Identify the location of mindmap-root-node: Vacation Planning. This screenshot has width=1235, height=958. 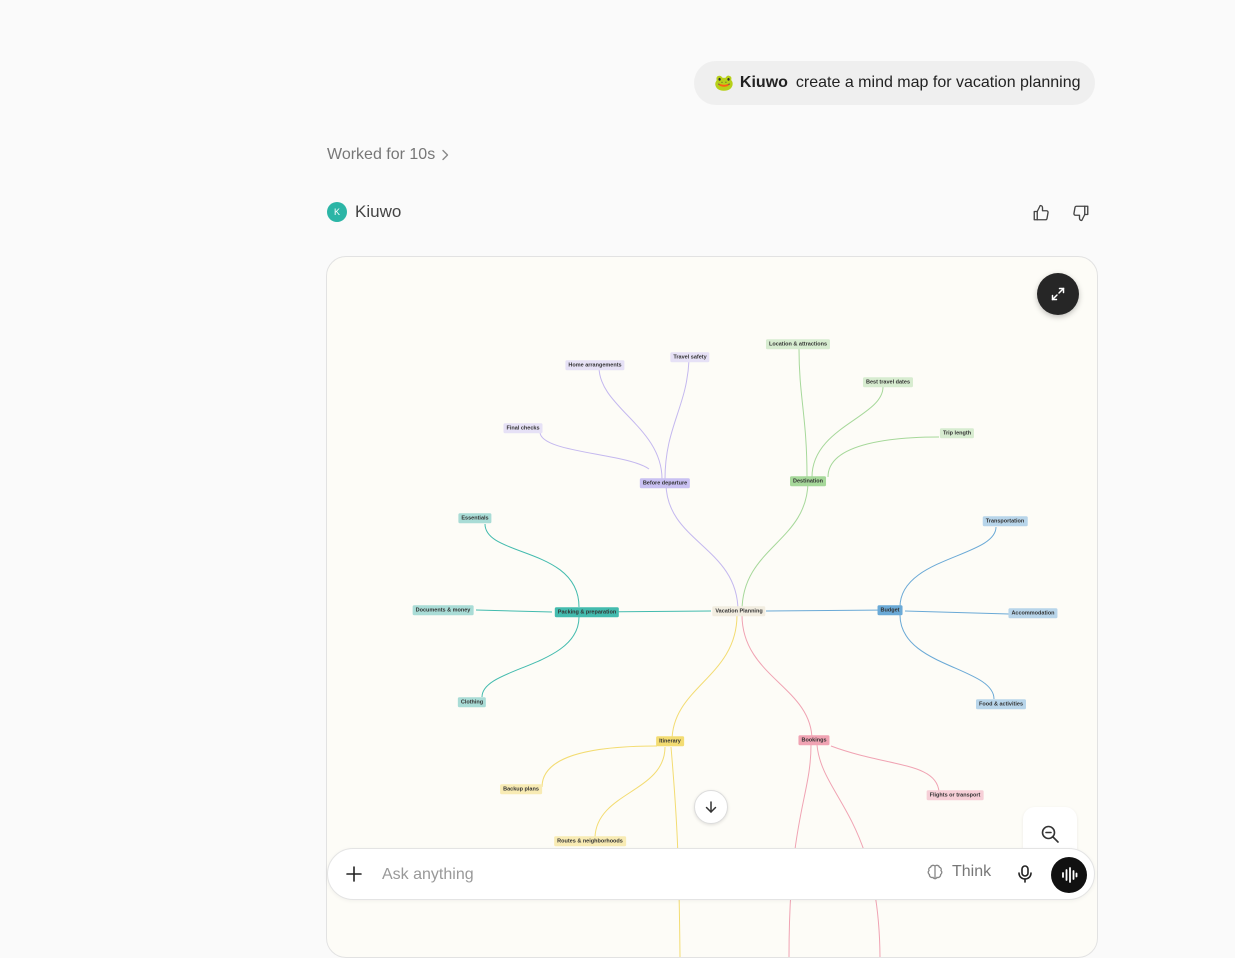
(739, 611).